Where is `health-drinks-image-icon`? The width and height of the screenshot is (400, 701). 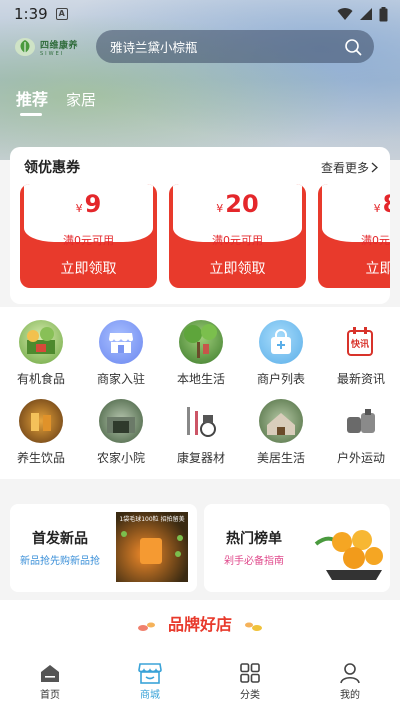
health-drinks-image-icon is located at coordinates (41, 421).